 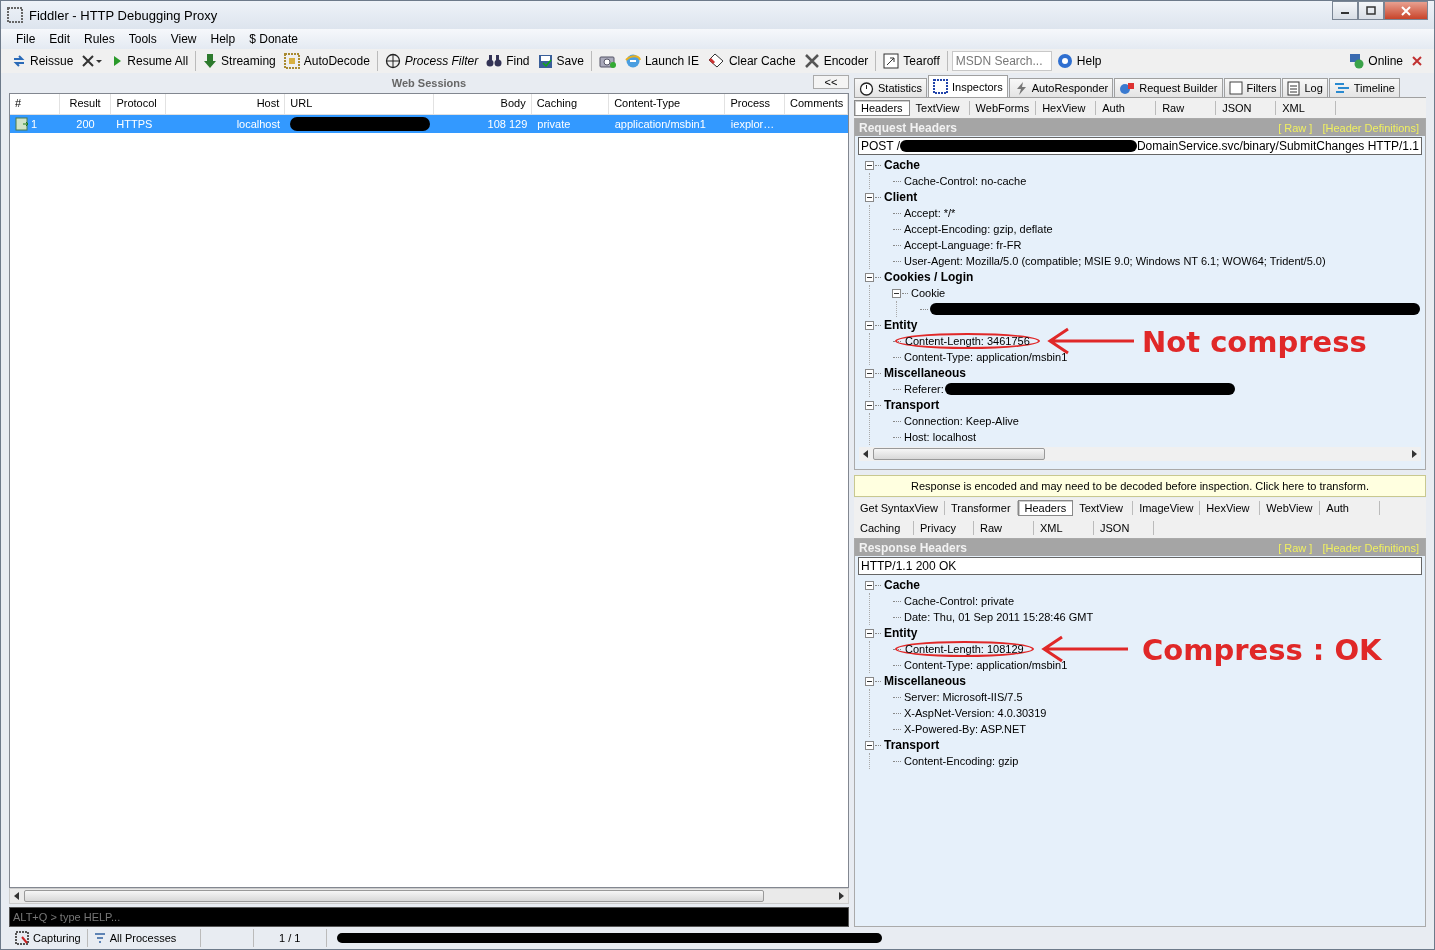 What do you see at coordinates (48, 938) in the screenshot?
I see `capture-status: Capturing` at bounding box center [48, 938].